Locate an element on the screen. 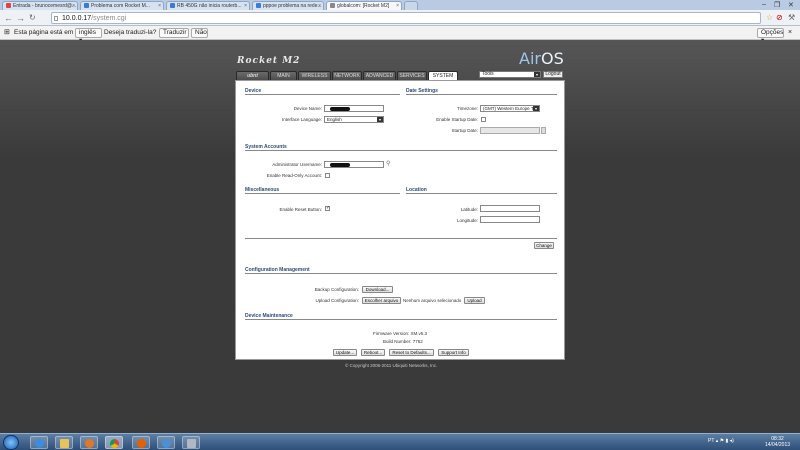  bookmark-star-icon: ☆ is located at coordinates (769, 18).